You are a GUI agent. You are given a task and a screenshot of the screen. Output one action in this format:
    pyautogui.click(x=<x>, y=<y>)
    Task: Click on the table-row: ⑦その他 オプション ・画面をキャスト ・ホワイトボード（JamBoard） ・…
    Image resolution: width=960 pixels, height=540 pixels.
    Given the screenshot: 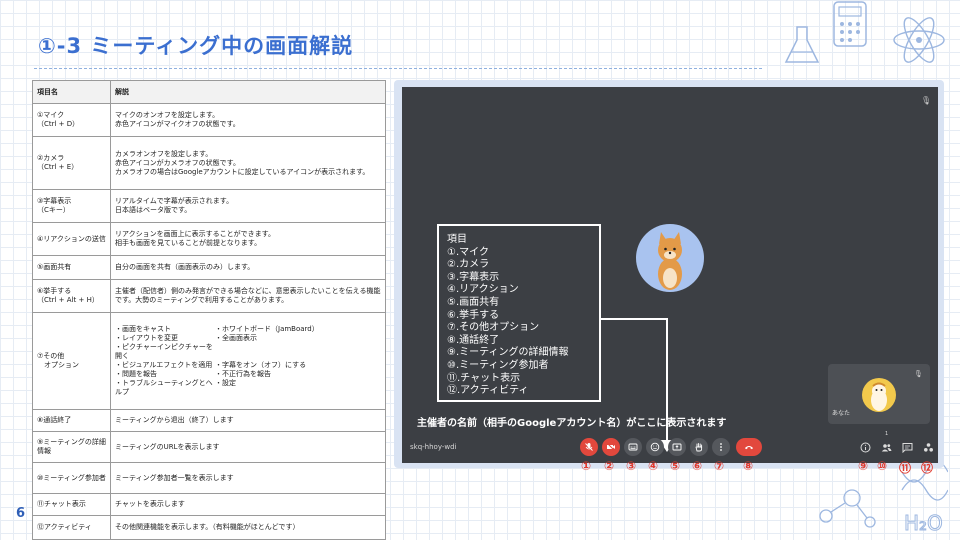 What is the action you would take?
    pyautogui.click(x=209, y=361)
    